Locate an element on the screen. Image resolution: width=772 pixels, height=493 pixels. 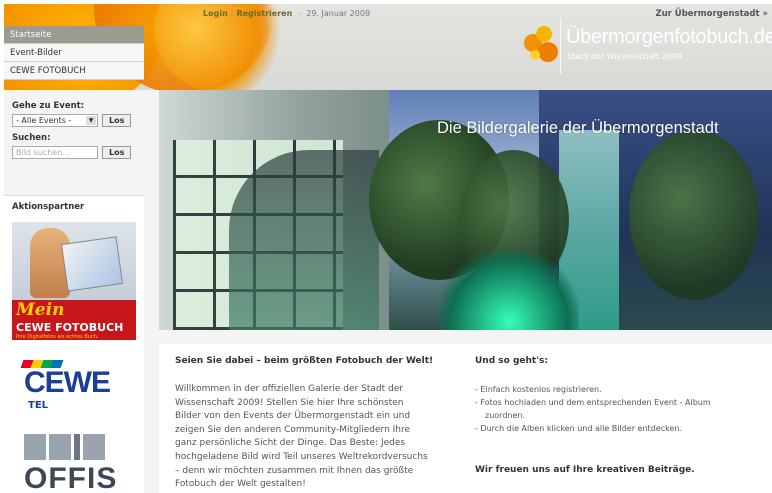
hero-curved-facade is located at coordinates (304, 240).